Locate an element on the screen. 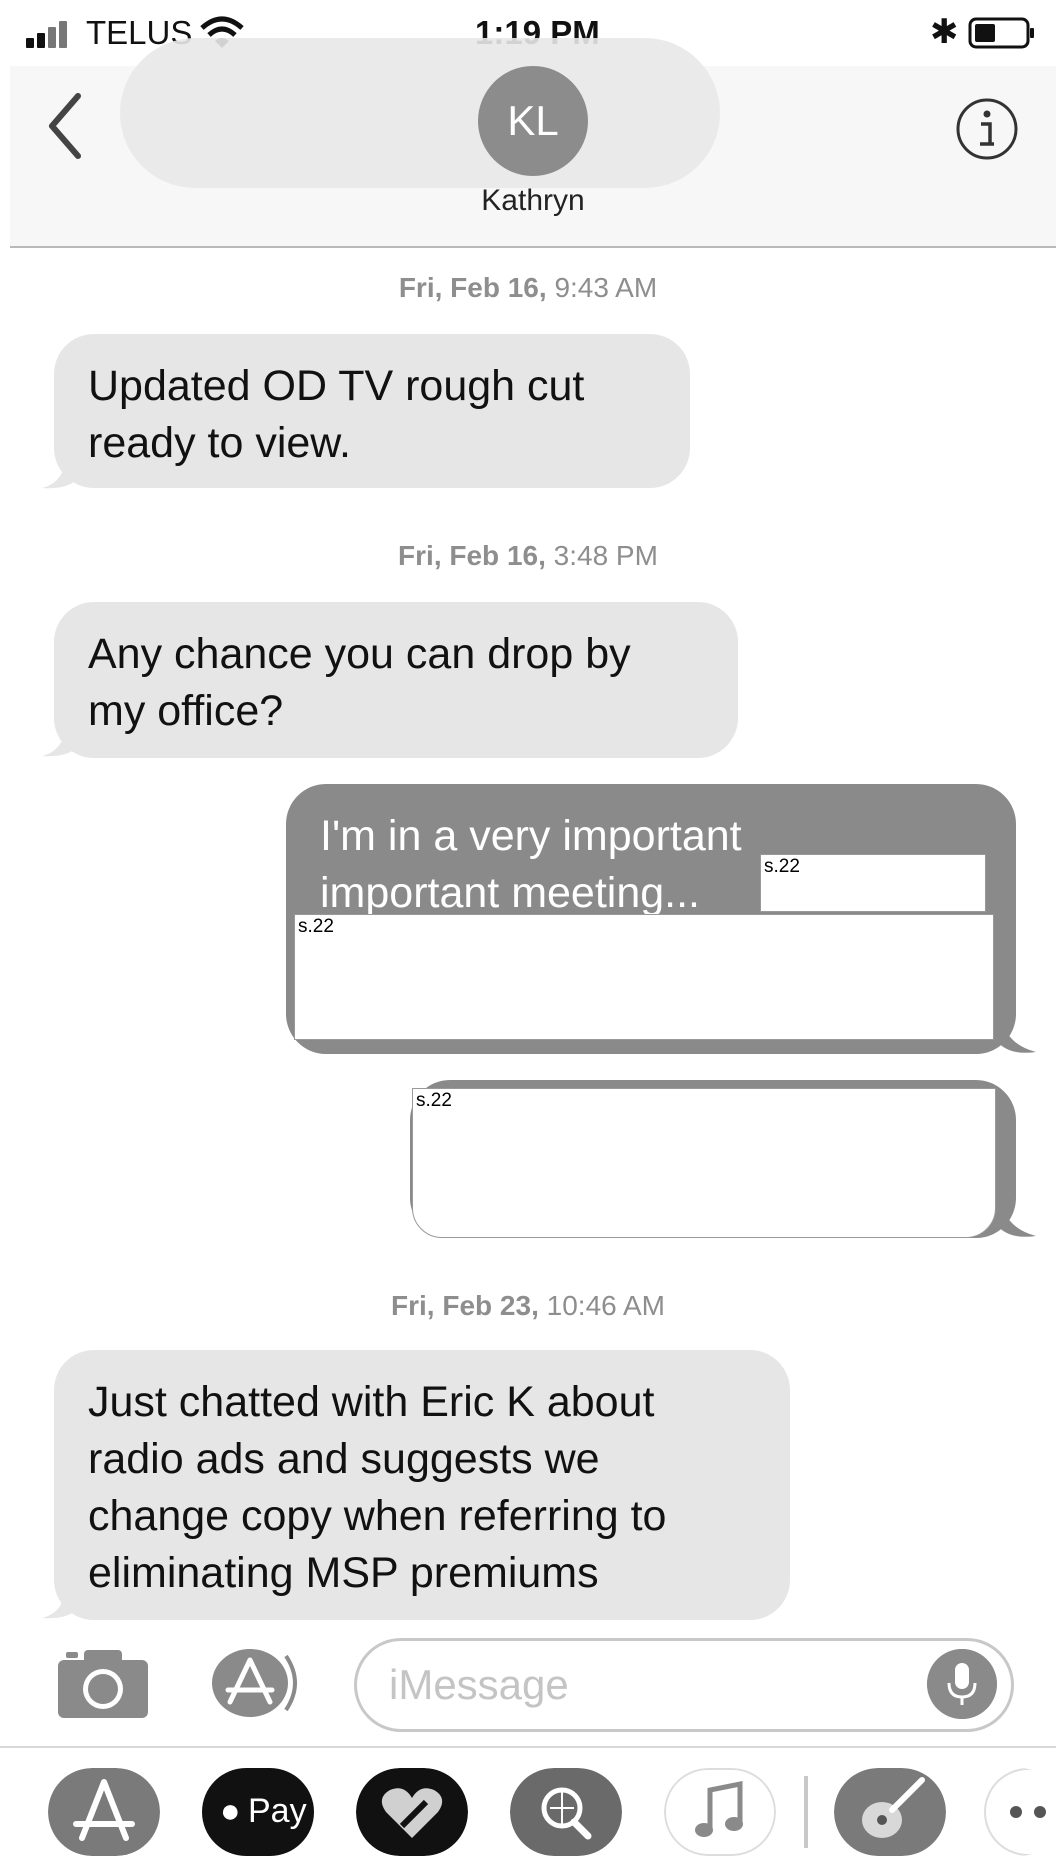 The image size is (1056, 1860). contact-name: Kathryn is located at coordinates (533, 201).